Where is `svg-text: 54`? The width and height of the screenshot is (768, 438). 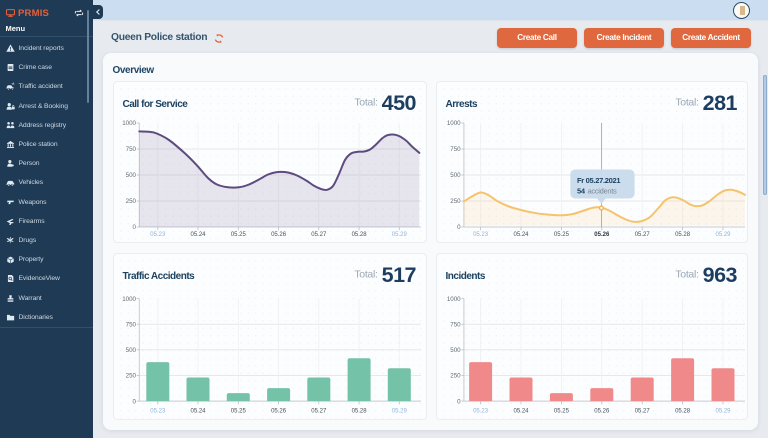
svg-text: 54 is located at coordinates (581, 190).